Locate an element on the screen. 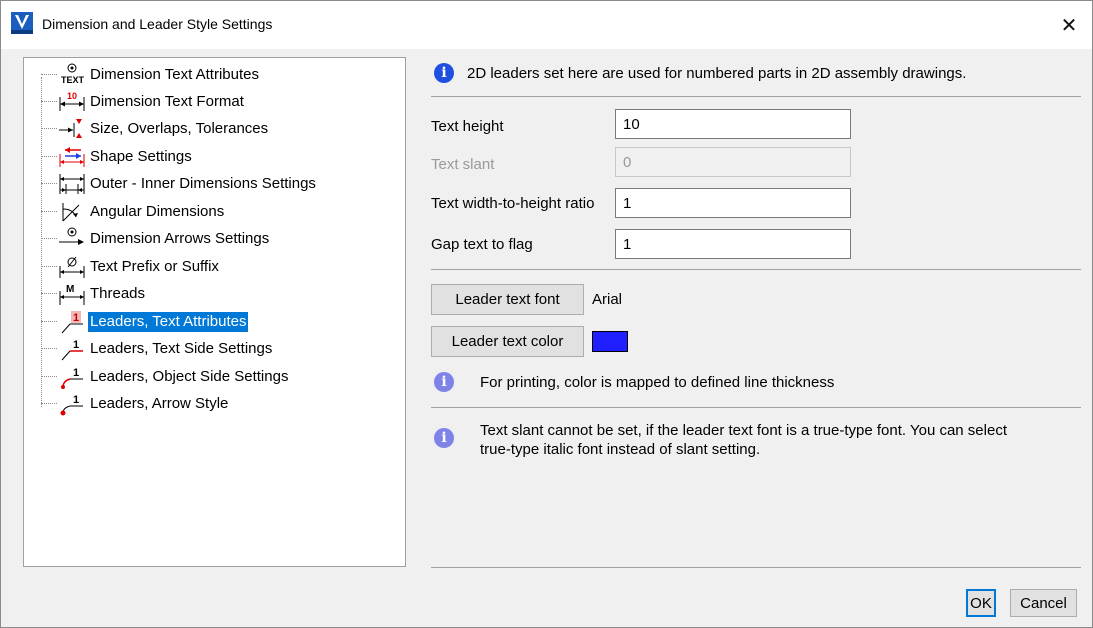 Image resolution: width=1093 pixels, height=628 pixels. tree-item-outer-inner-dimensions: Outer - Inner Dimensions Settings is located at coordinates (204, 183).